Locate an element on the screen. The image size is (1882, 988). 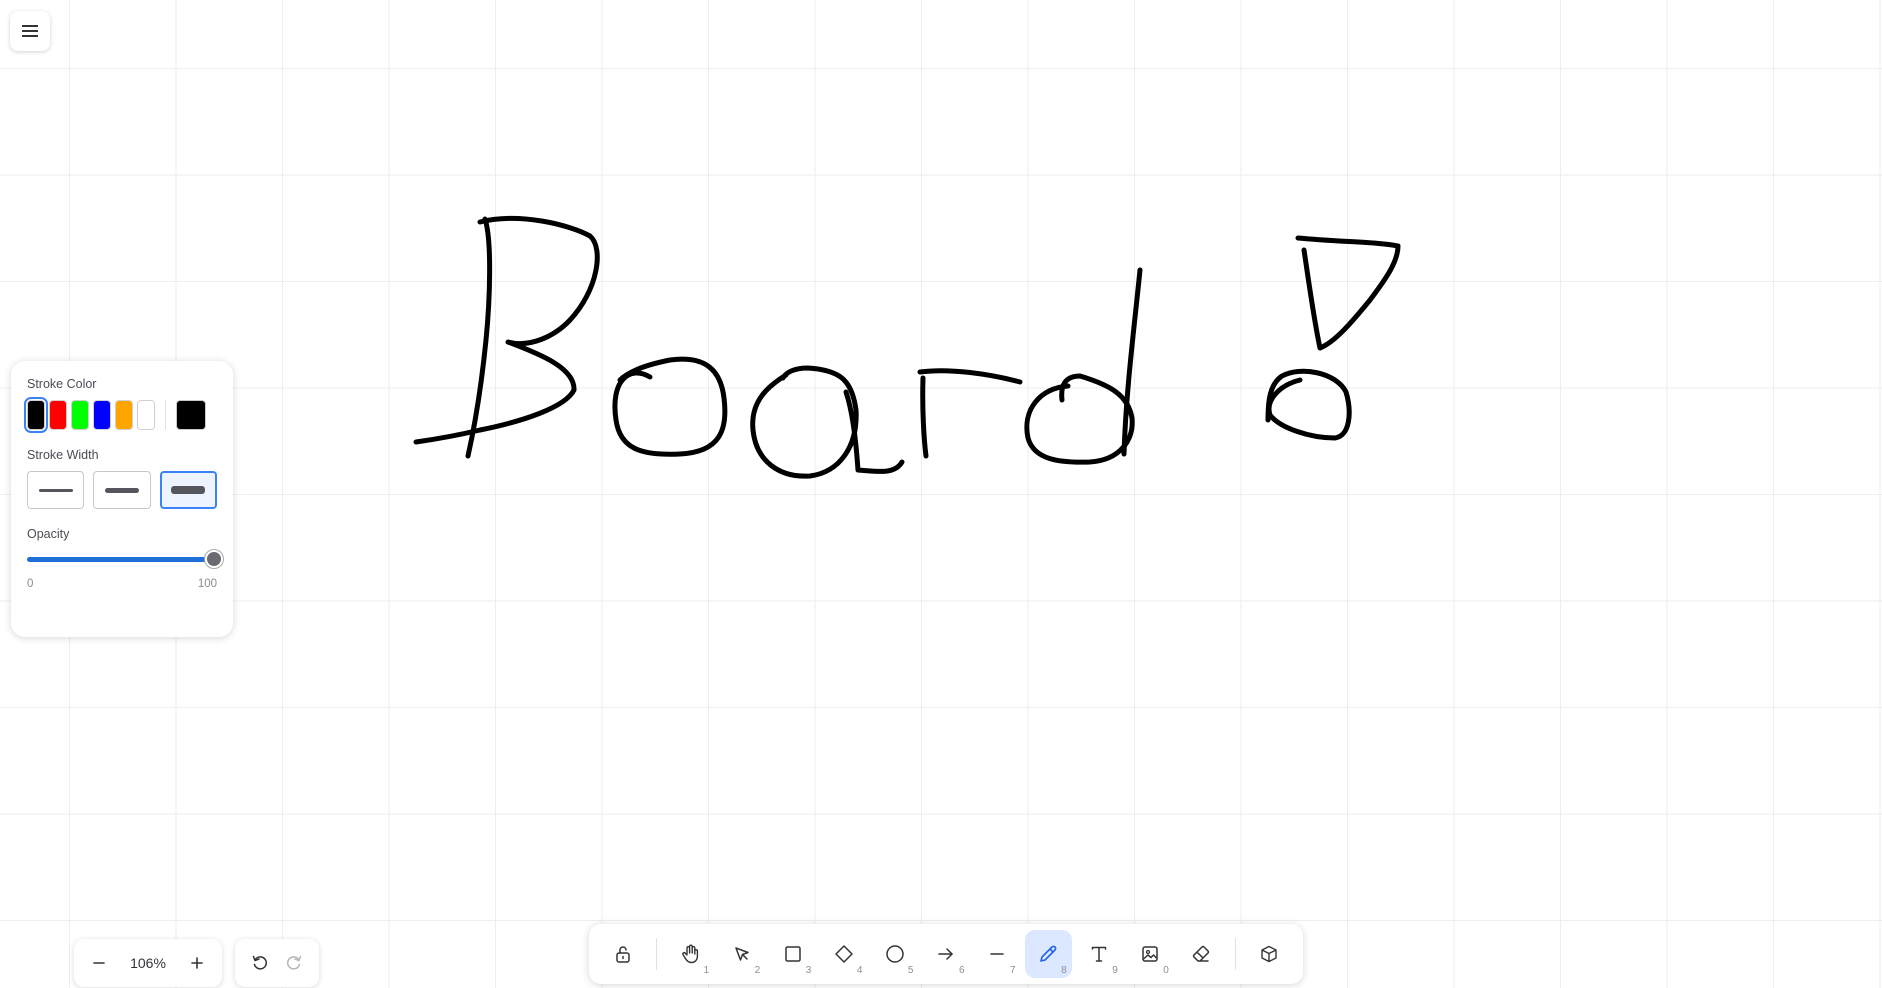
pencil-icon is located at coordinates (1048, 953).